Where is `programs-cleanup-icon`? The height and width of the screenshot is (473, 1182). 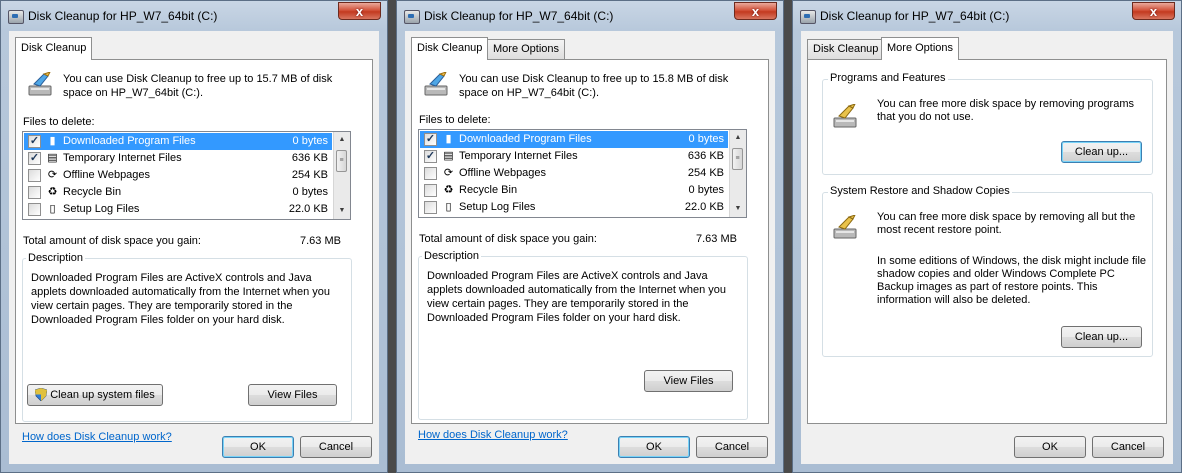
programs-cleanup-icon is located at coordinates (845, 116).